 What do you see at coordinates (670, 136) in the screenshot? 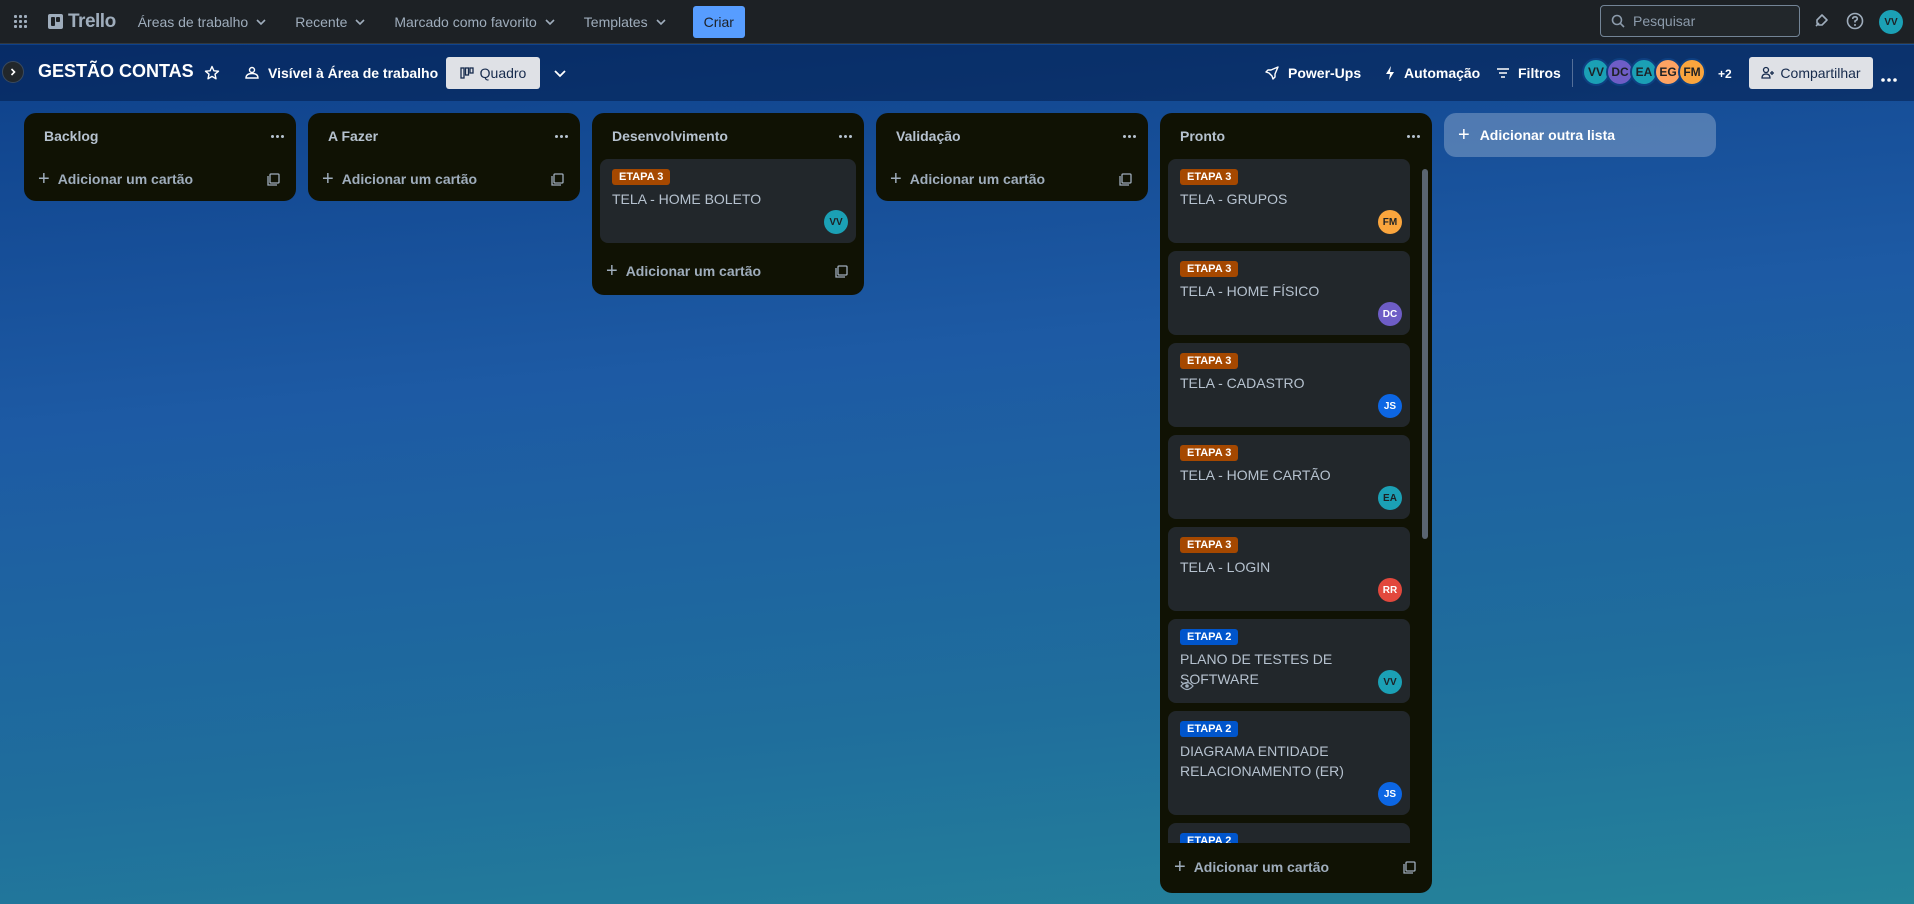
I see `list-title: Desenvolvimento` at bounding box center [670, 136].